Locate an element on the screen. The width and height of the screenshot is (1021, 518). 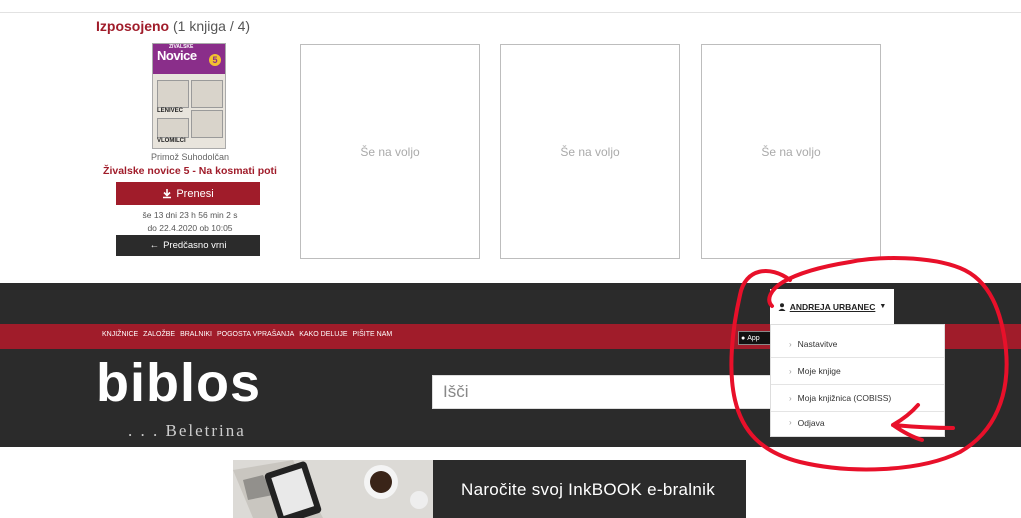
user-icon is located at coordinates (782, 306).